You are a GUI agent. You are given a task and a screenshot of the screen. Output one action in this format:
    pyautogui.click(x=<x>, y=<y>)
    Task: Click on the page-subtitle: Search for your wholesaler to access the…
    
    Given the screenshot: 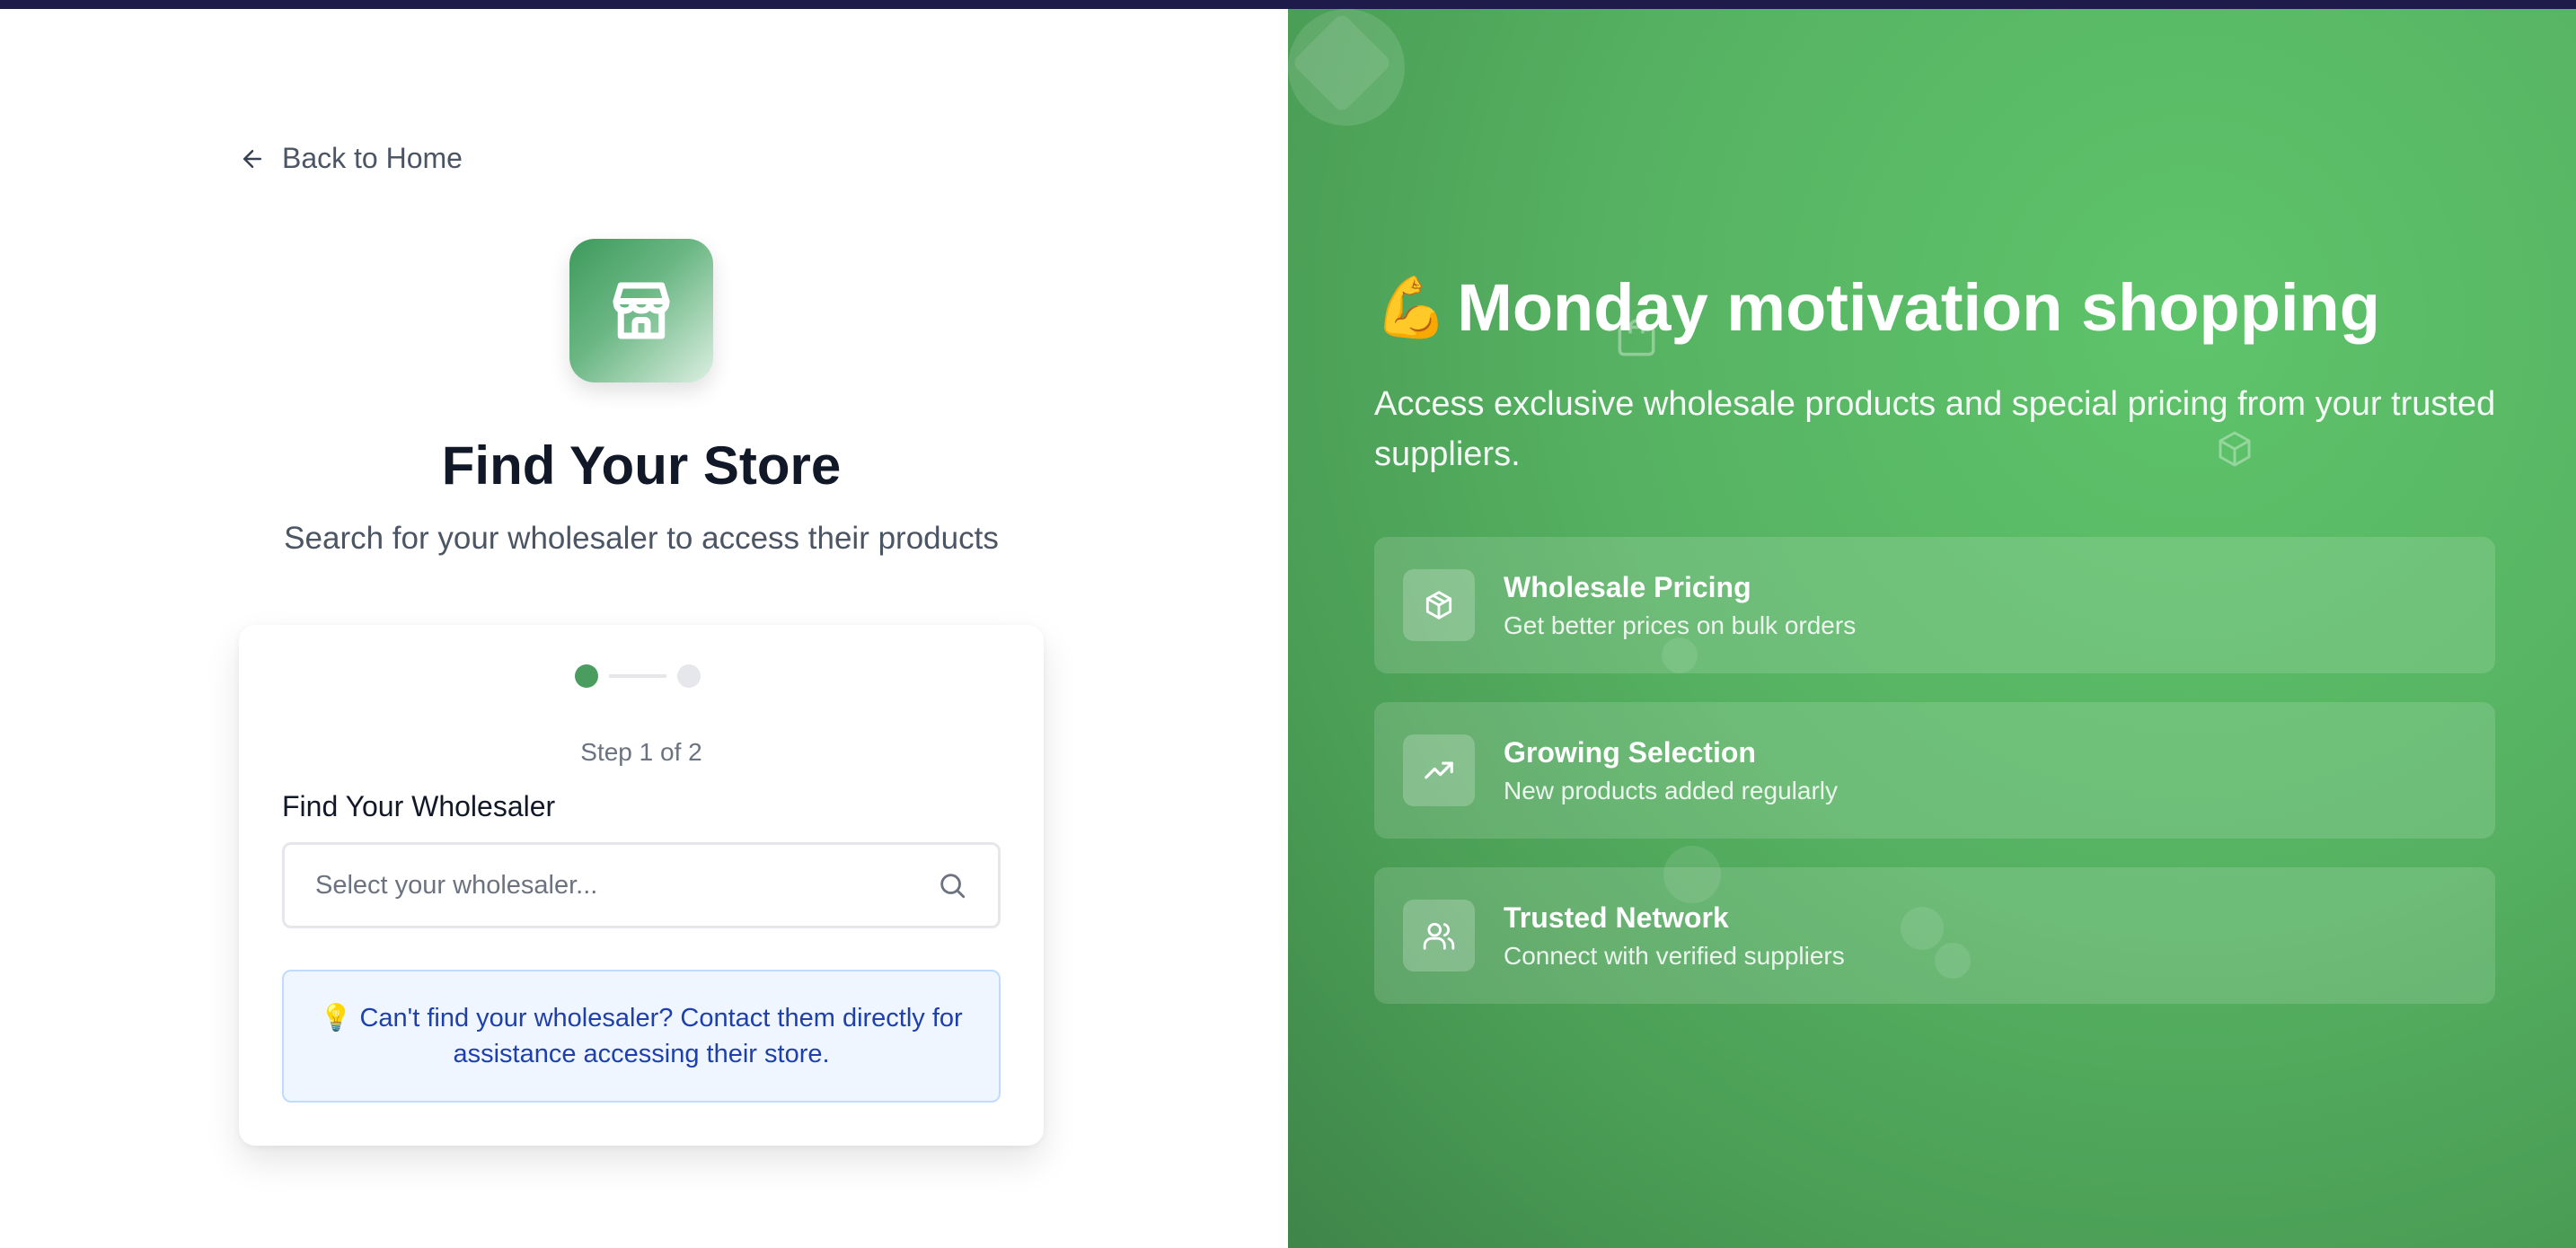 What is the action you would take?
    pyautogui.click(x=641, y=538)
    